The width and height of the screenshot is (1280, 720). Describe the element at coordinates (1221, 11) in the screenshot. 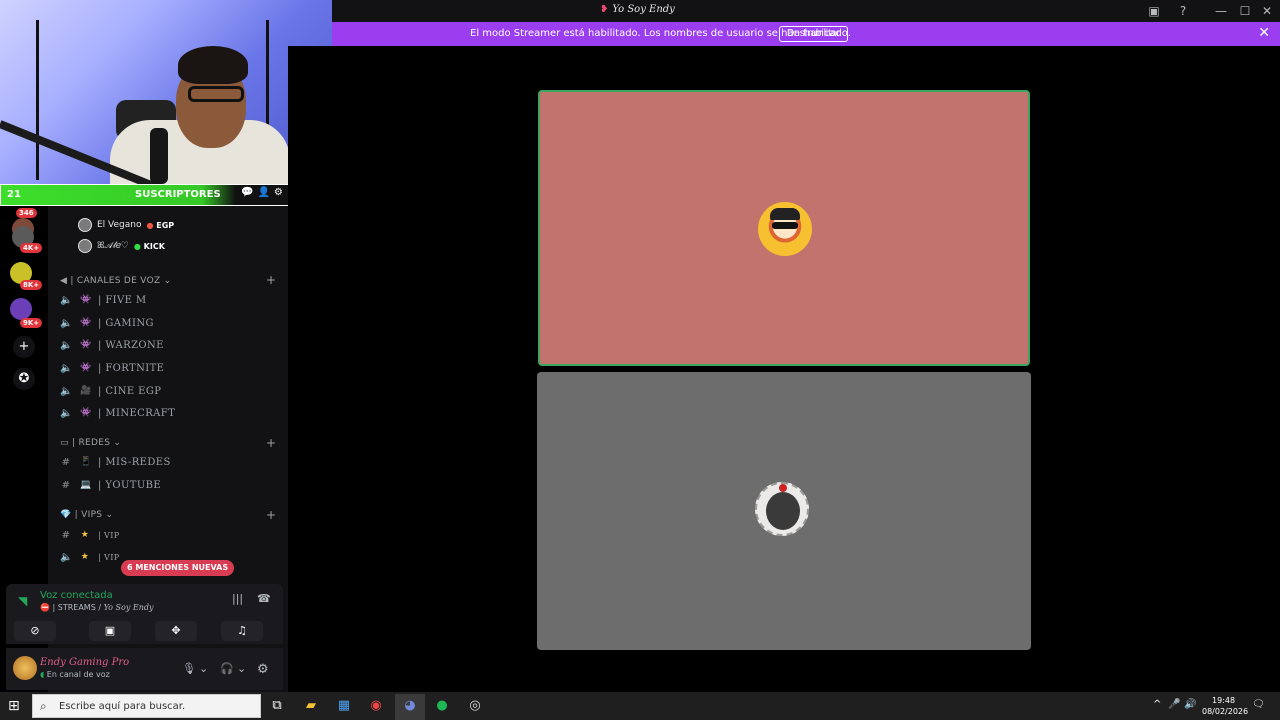

I see `minimize-button: —` at that location.